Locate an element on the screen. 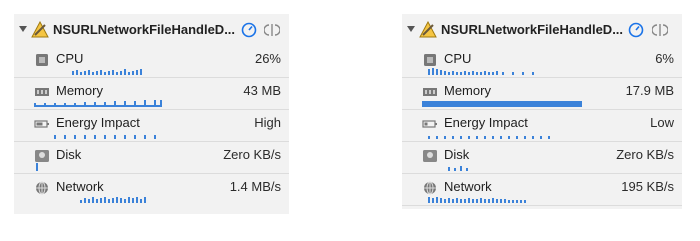 The width and height of the screenshot is (700, 241). panel-bottom-edge is located at coordinates (151, 209).